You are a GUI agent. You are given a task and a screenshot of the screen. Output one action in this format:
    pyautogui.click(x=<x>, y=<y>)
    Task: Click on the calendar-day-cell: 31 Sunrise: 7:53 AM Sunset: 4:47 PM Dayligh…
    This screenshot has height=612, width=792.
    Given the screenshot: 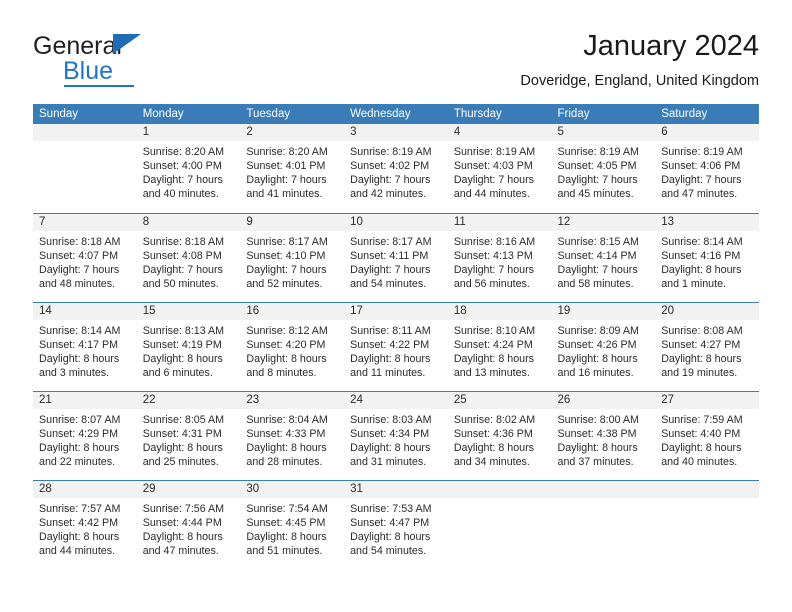 What is the action you would take?
    pyautogui.click(x=396, y=524)
    